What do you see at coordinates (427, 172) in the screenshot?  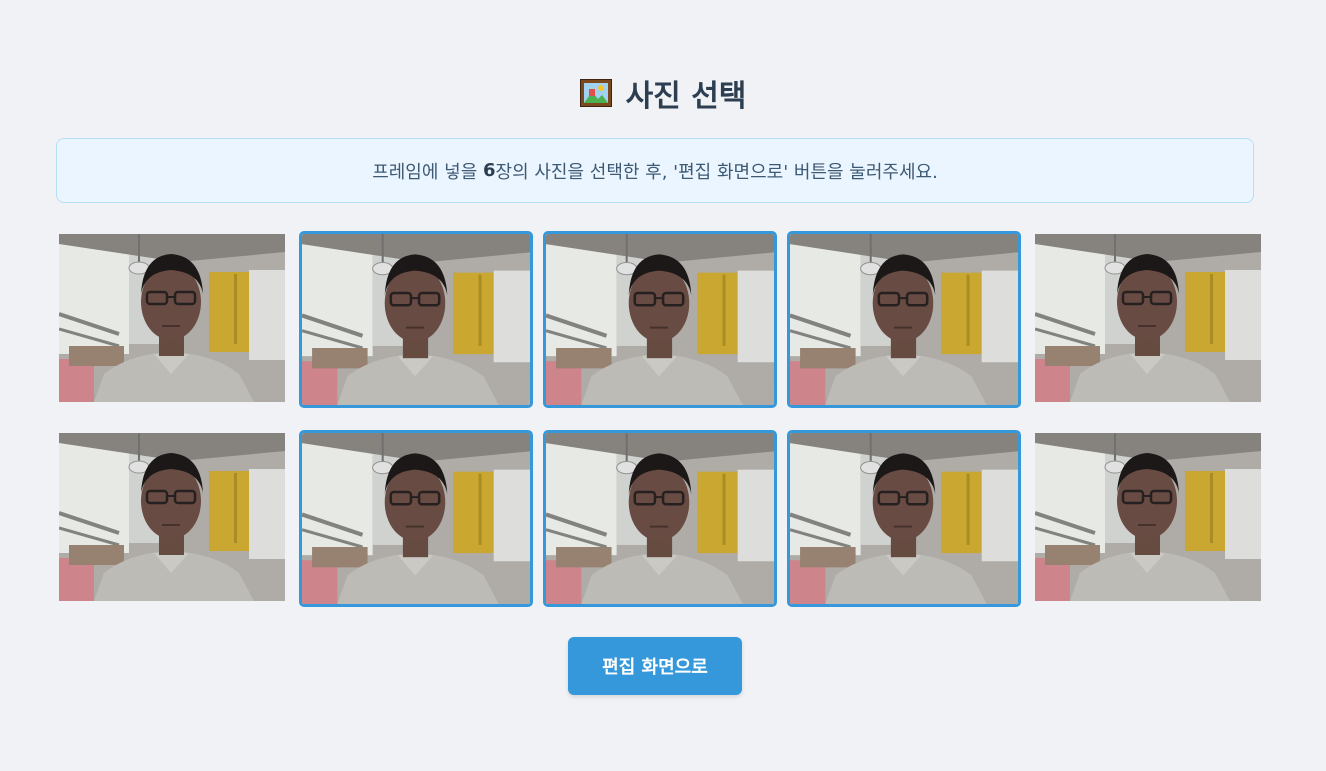 I see `instruction-text-prefix: 프레임에 넣을` at bounding box center [427, 172].